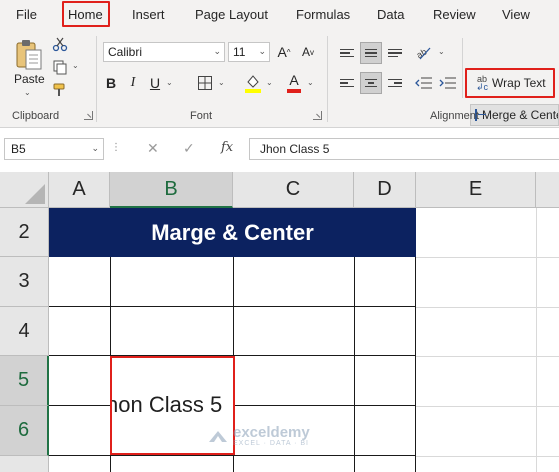 The width and height of the screenshot is (559, 472). I want to click on font-launcher-icon, so click(317, 115).